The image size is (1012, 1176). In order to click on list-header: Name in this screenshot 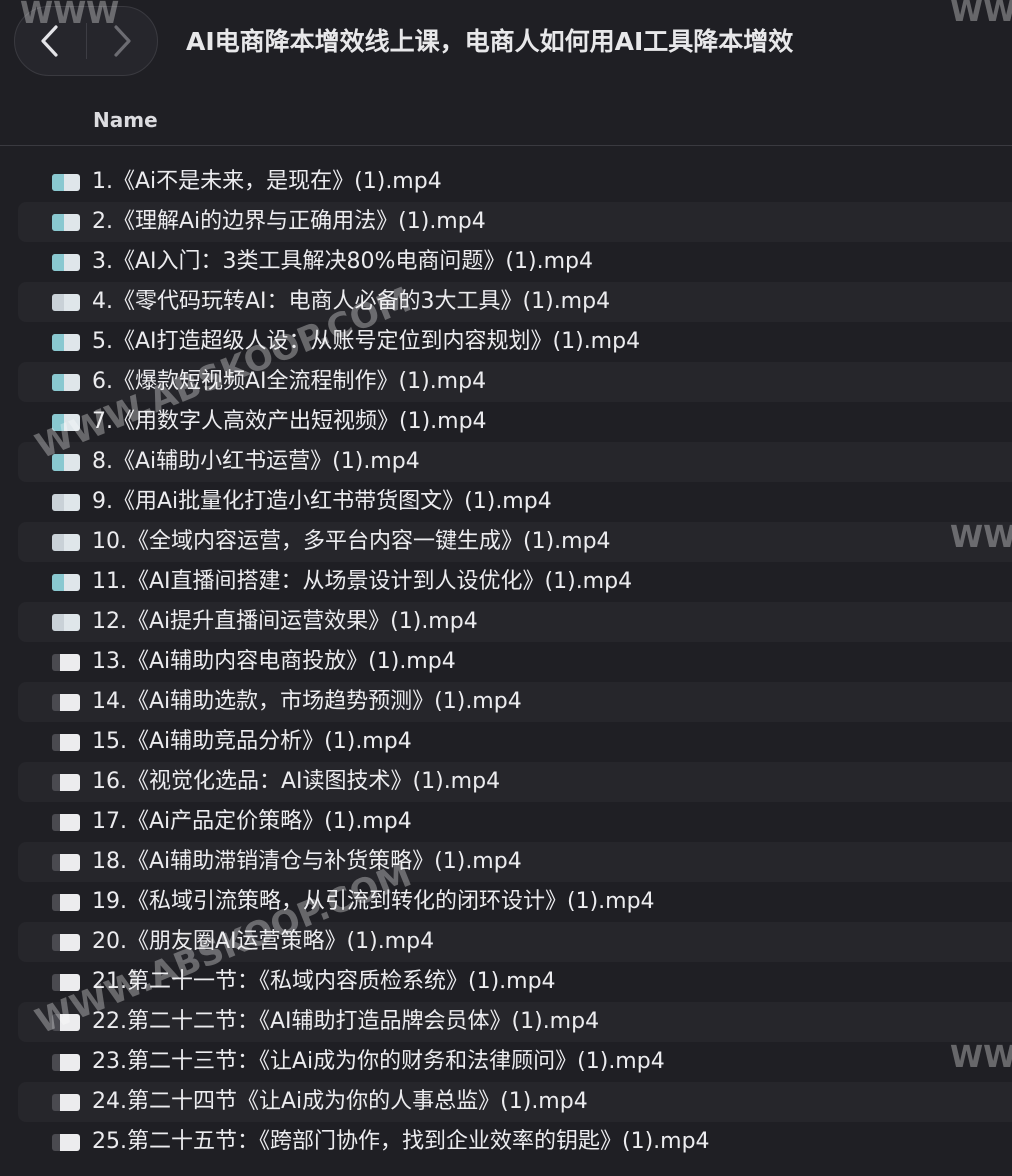, I will do `click(506, 123)`.